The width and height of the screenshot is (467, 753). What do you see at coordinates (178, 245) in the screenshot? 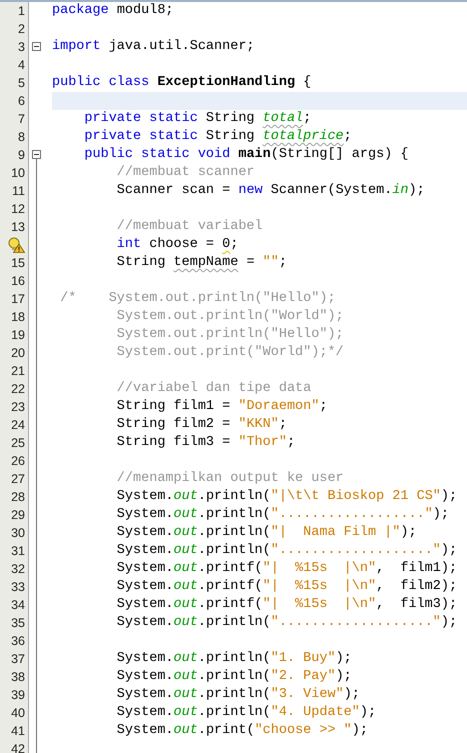
I see `code-line: int choose = 0;` at bounding box center [178, 245].